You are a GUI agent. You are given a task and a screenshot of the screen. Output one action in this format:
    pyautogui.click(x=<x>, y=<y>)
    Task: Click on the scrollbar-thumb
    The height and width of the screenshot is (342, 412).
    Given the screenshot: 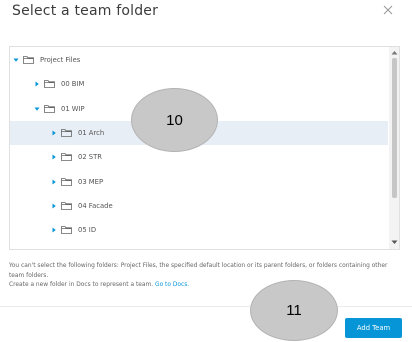 What is the action you would take?
    pyautogui.click(x=394, y=128)
    